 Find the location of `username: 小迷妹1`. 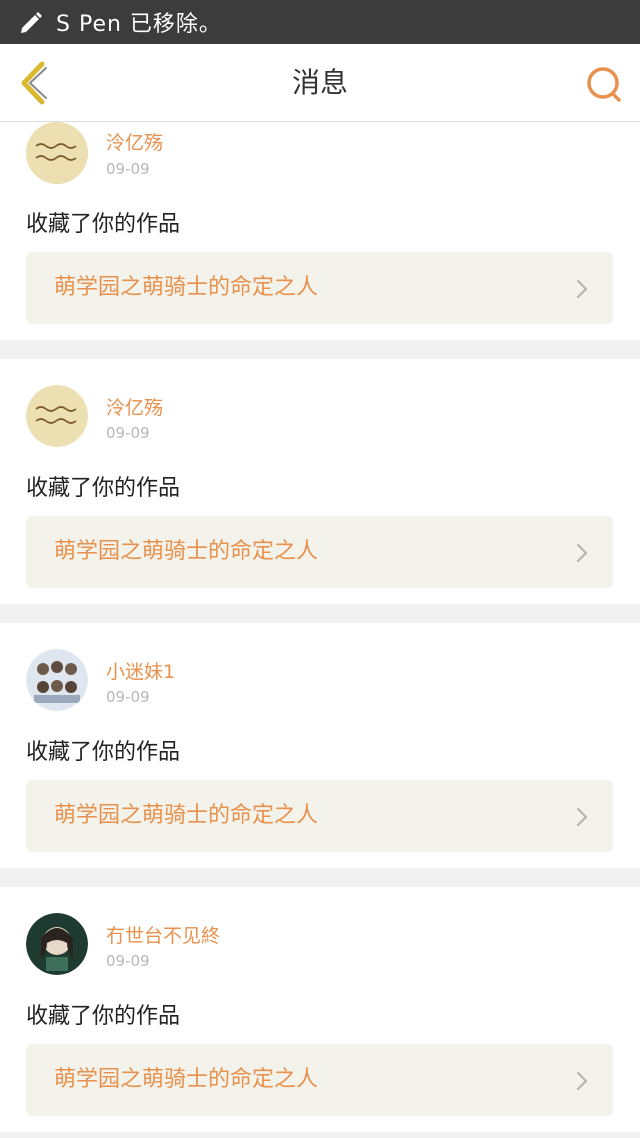

username: 小迷妹1 is located at coordinates (140, 670).